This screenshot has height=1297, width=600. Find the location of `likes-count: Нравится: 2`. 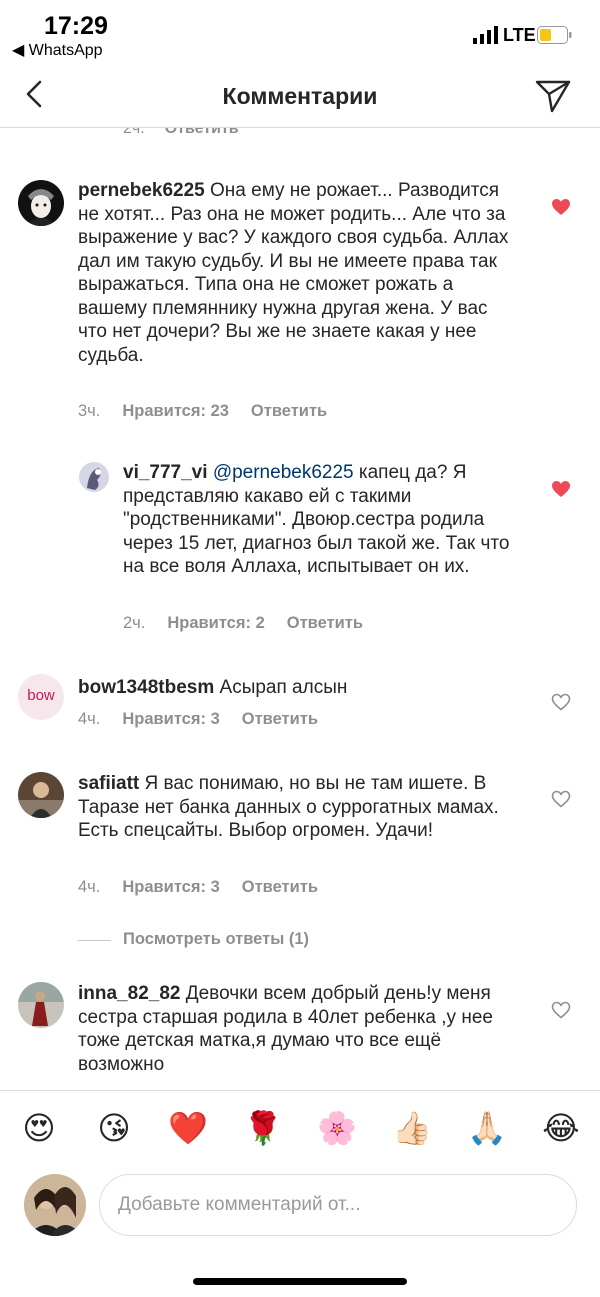

likes-count: Нравится: 2 is located at coordinates (215, 623).